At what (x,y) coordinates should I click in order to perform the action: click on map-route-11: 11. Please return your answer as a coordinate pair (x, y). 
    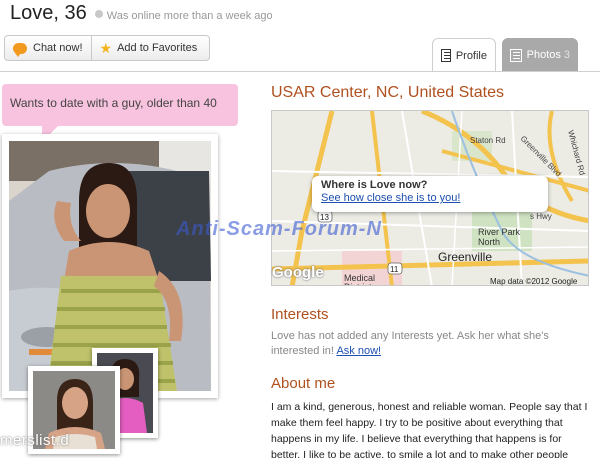
    Looking at the image, I should click on (394, 269).